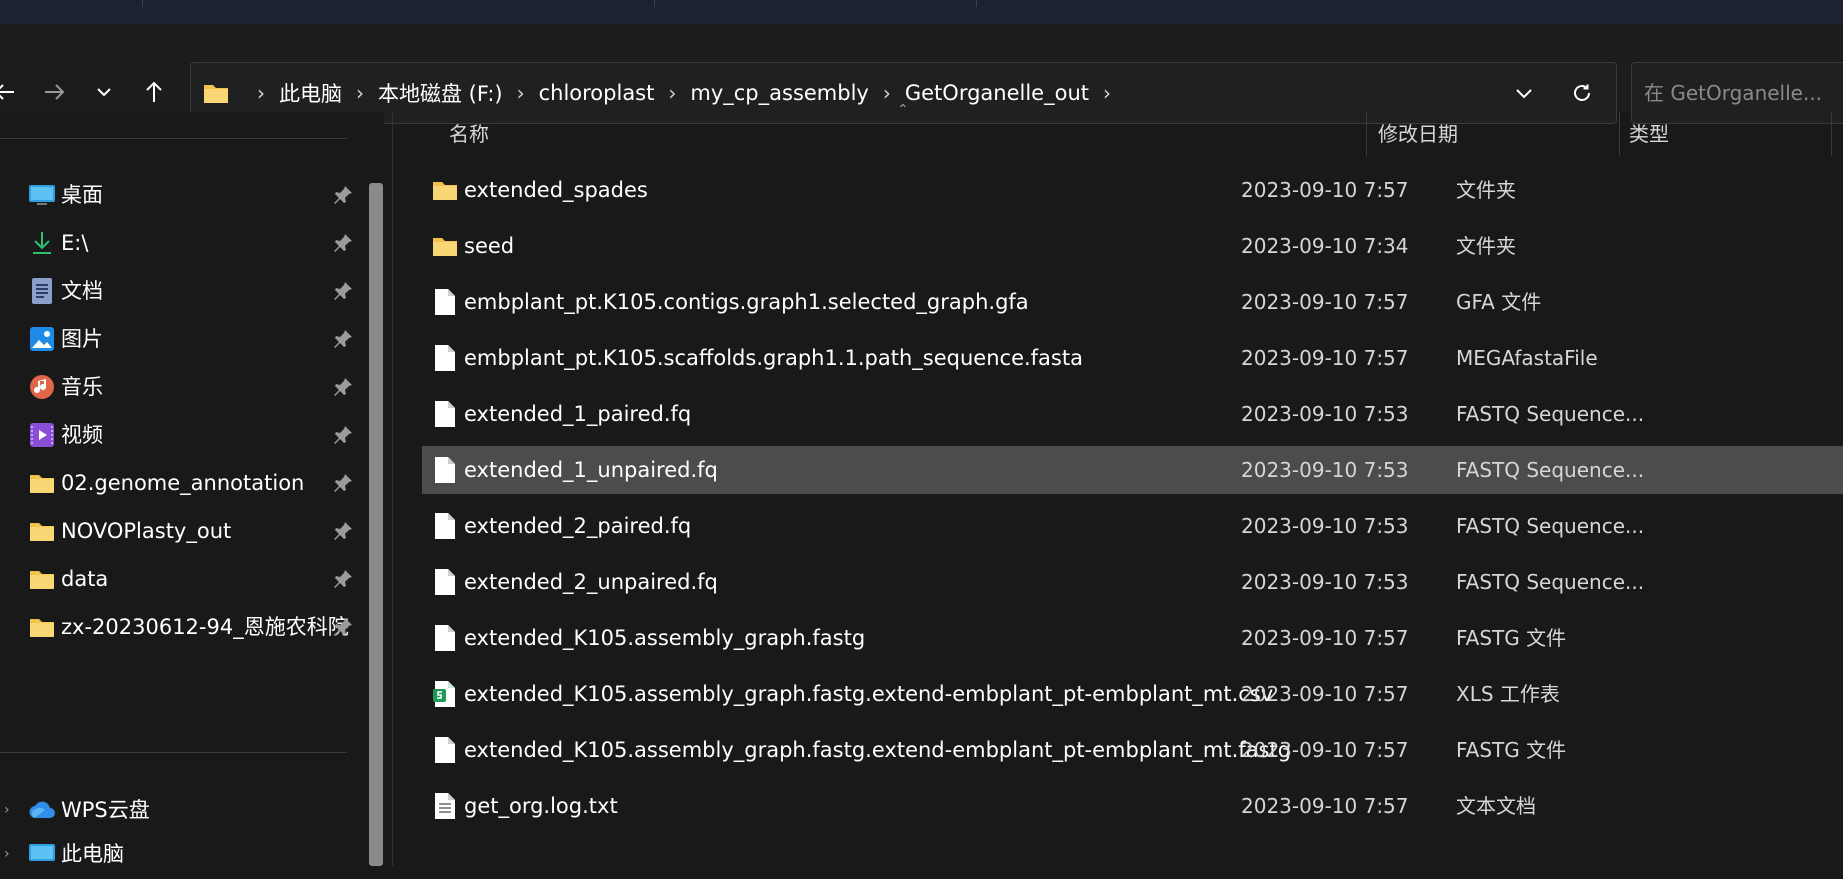  I want to click on column-header-name: 名称, so click(469, 134).